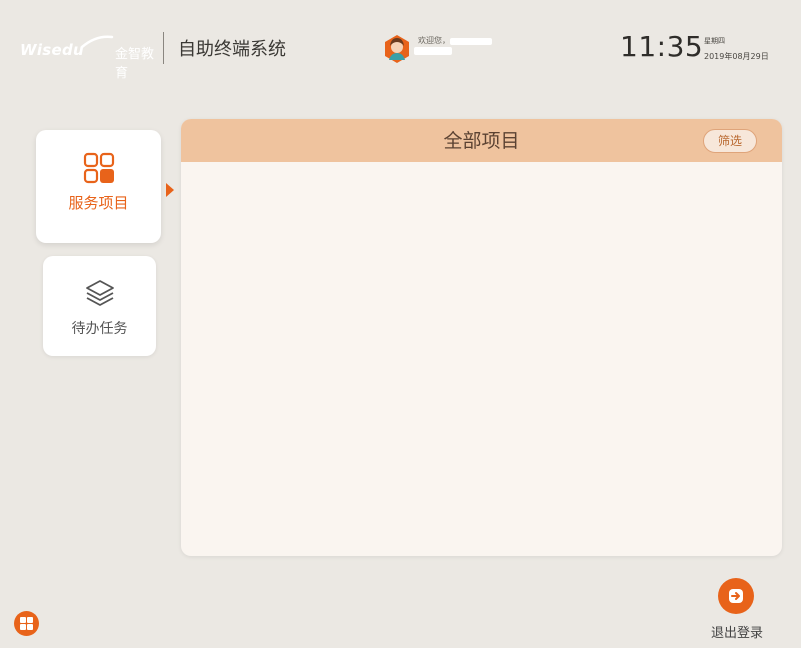 The width and height of the screenshot is (801, 648). I want to click on start-menu-button, so click(26, 623).